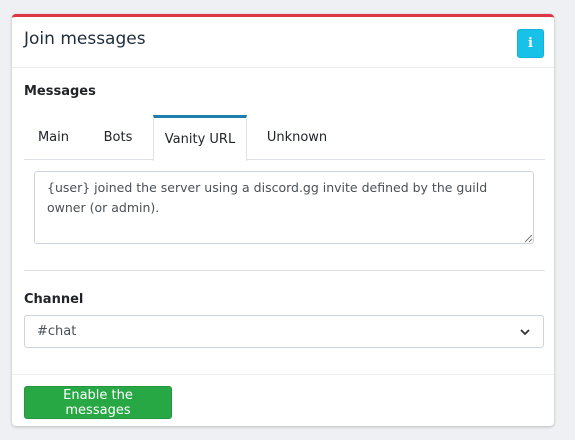  Describe the element at coordinates (200, 138) in the screenshot. I see `tab-vanity-url: Vanity URL` at that location.